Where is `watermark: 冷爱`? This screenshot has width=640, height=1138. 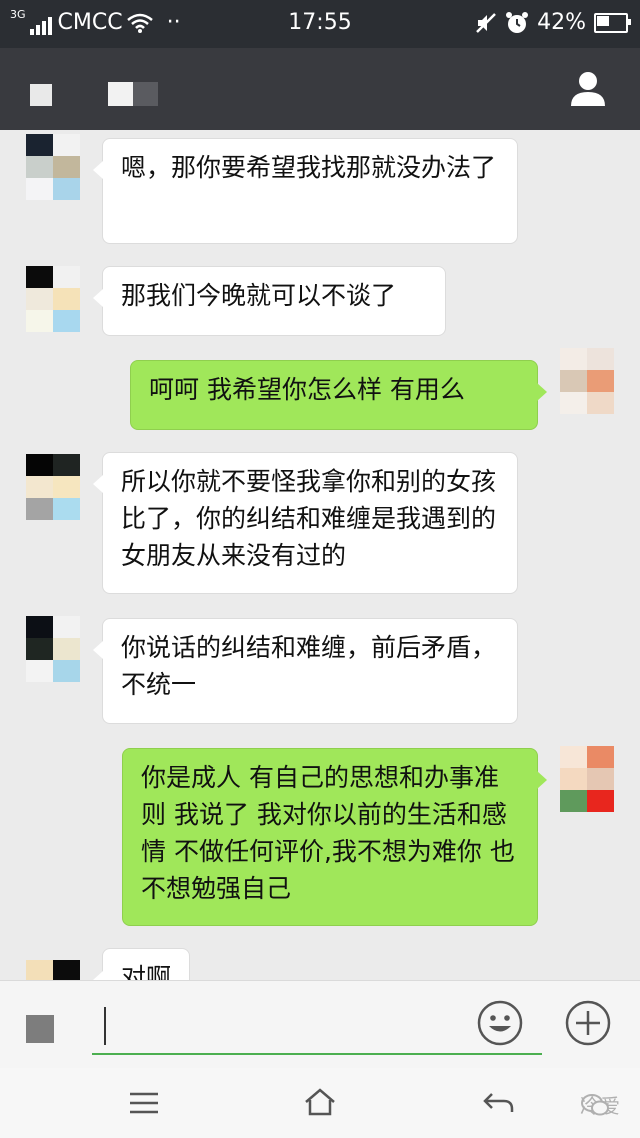 watermark: 冷爱 is located at coordinates (600, 1104).